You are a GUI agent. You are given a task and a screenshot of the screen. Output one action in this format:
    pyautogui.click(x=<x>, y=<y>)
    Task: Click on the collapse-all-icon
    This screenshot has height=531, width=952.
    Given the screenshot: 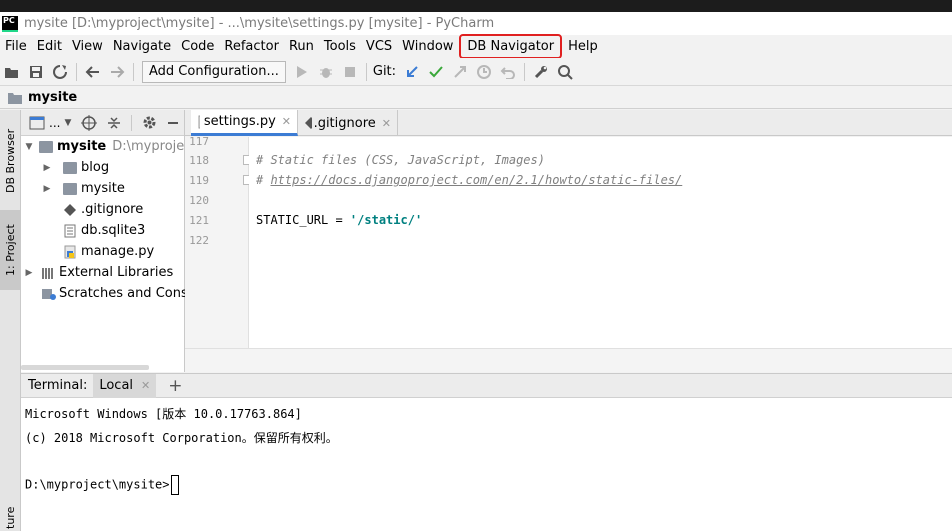 What is the action you would take?
    pyautogui.click(x=114, y=123)
    